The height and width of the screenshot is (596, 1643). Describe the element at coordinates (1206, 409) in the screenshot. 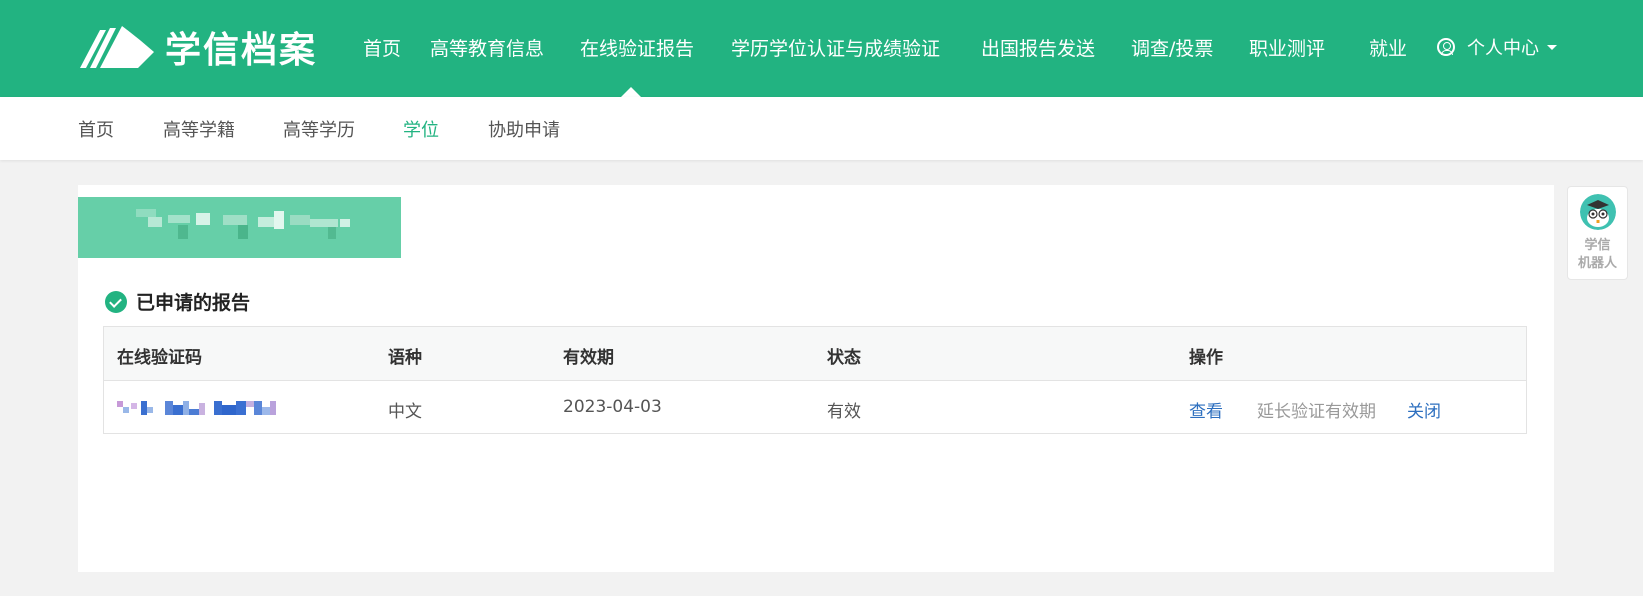

I see `view-report-link: 查看` at that location.